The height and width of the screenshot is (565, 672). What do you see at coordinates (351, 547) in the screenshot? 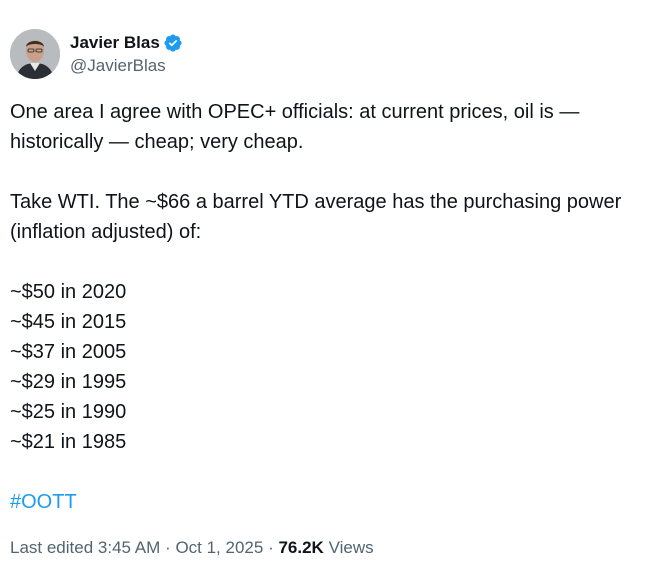
I see `views-label: Views` at bounding box center [351, 547].